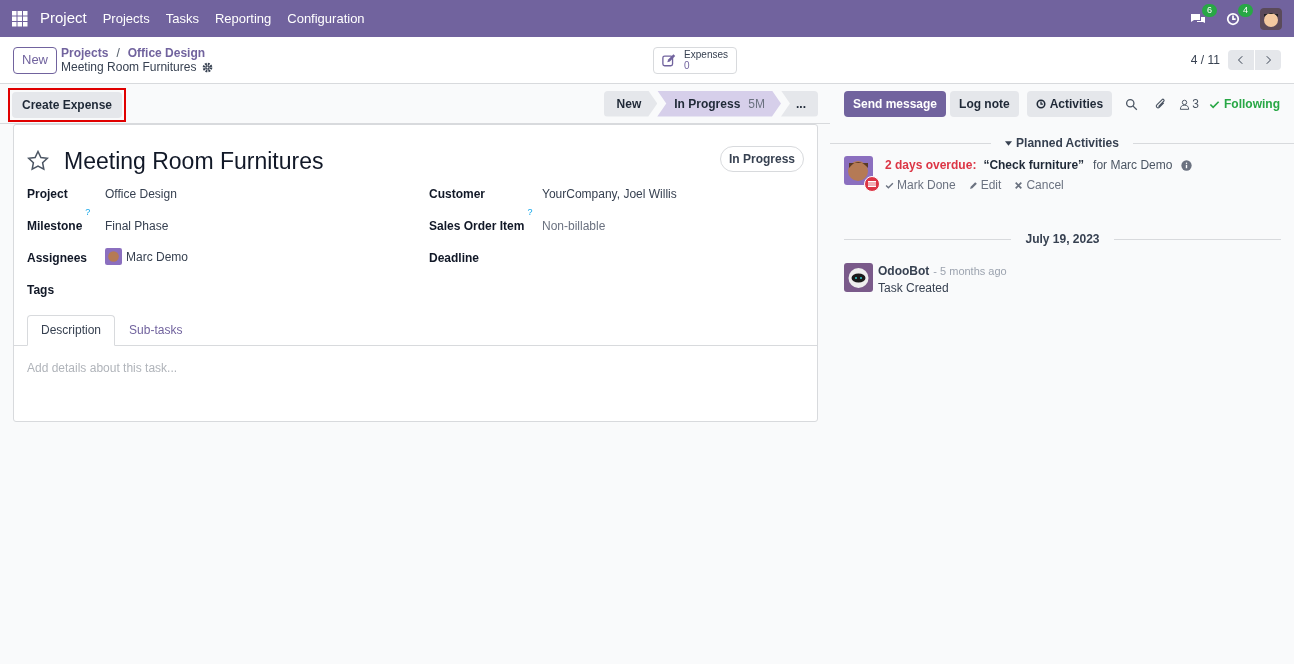  I want to click on menu-item: Configuration, so click(326, 18).